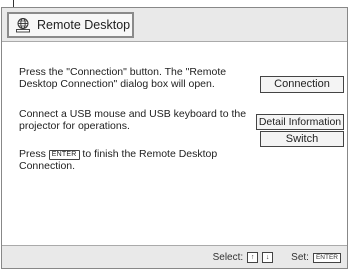  What do you see at coordinates (84, 25) in the screenshot?
I see `window-title: Remote Desktop` at bounding box center [84, 25].